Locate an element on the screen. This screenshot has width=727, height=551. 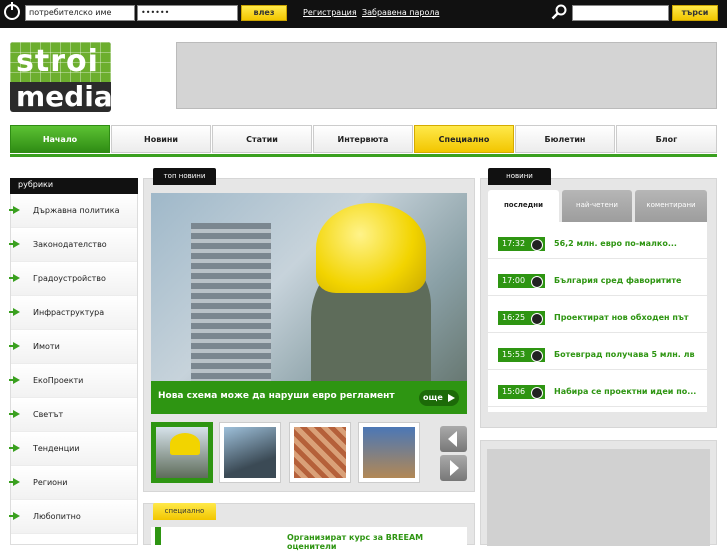
rubric-item: Законодателство is located at coordinates (73, 245).